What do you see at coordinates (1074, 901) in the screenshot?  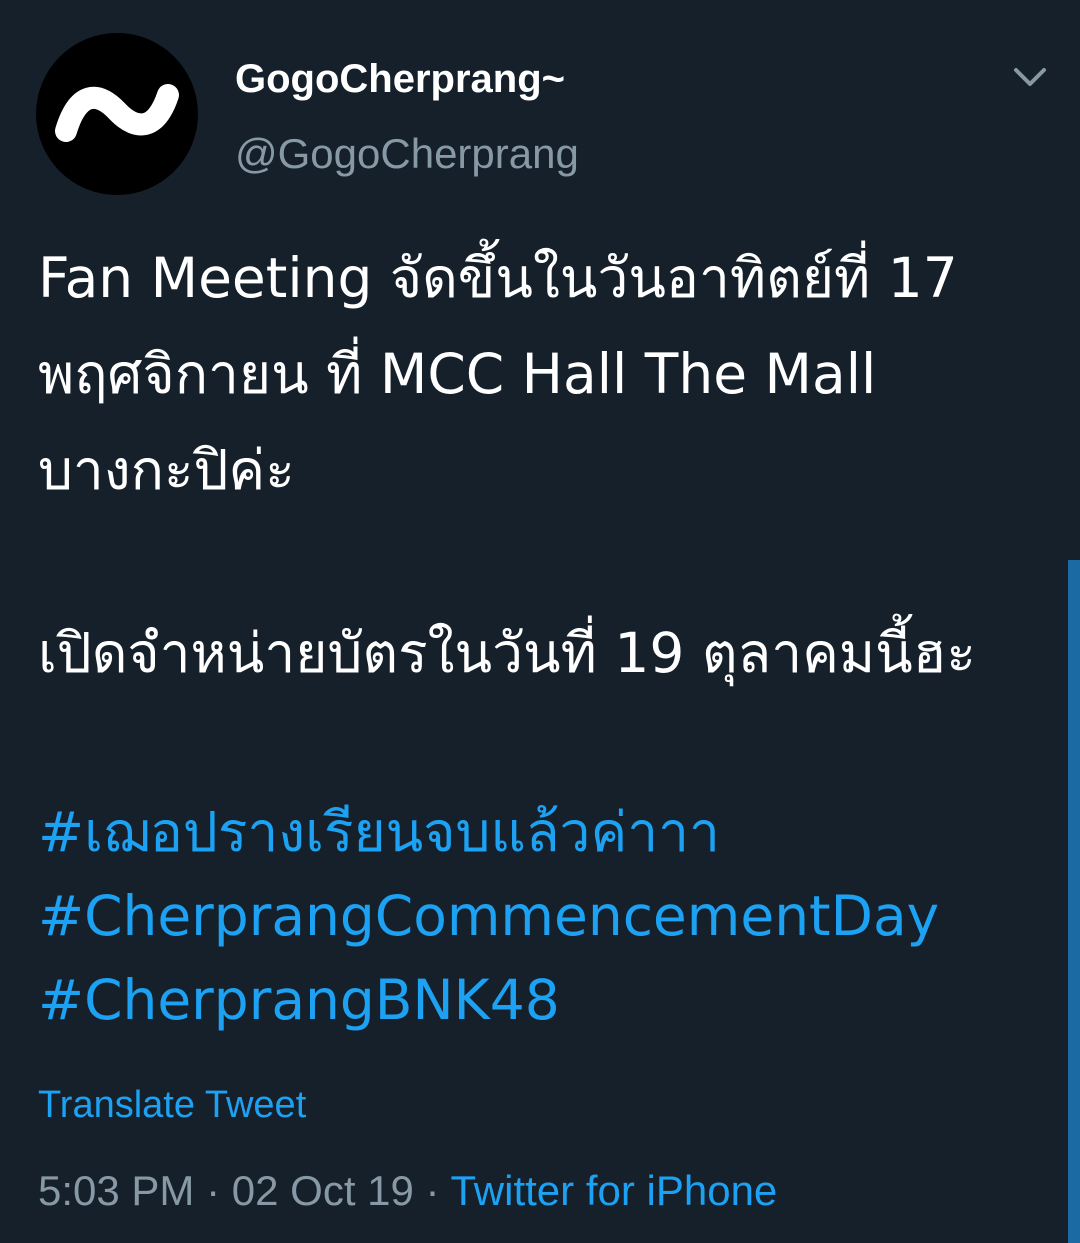 I see `scrollbar` at bounding box center [1074, 901].